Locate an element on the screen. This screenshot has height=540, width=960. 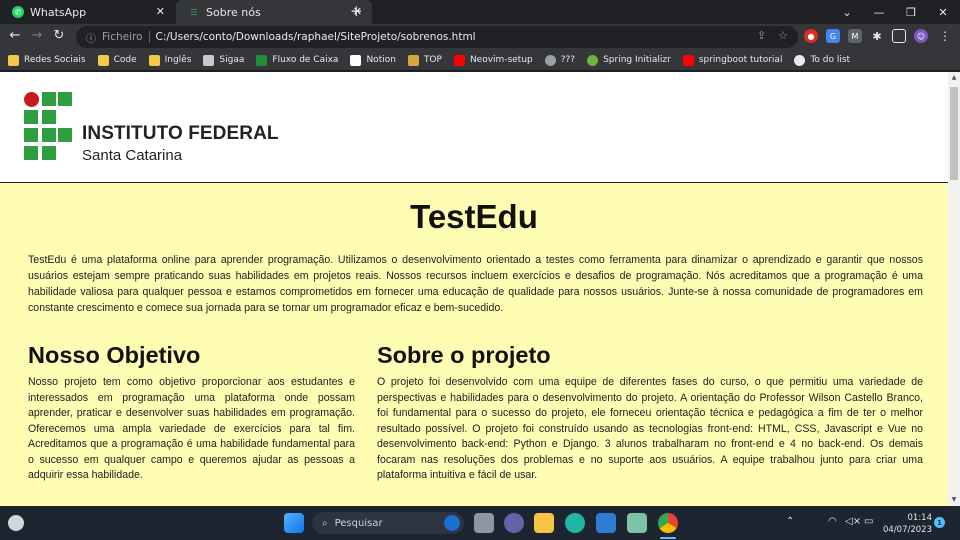
tab-title: WhatsApp is located at coordinates (58, 12).